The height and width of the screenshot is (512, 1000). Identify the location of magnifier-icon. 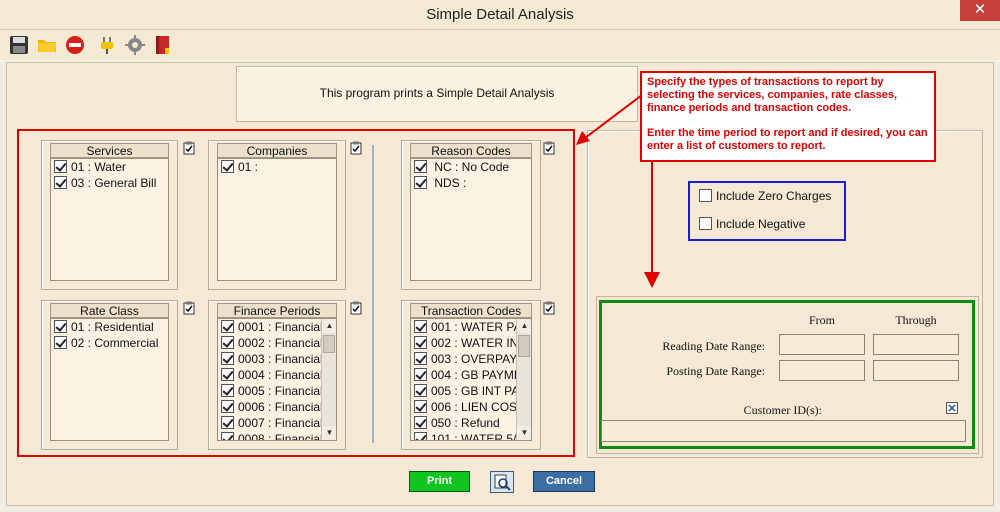
(502, 482).